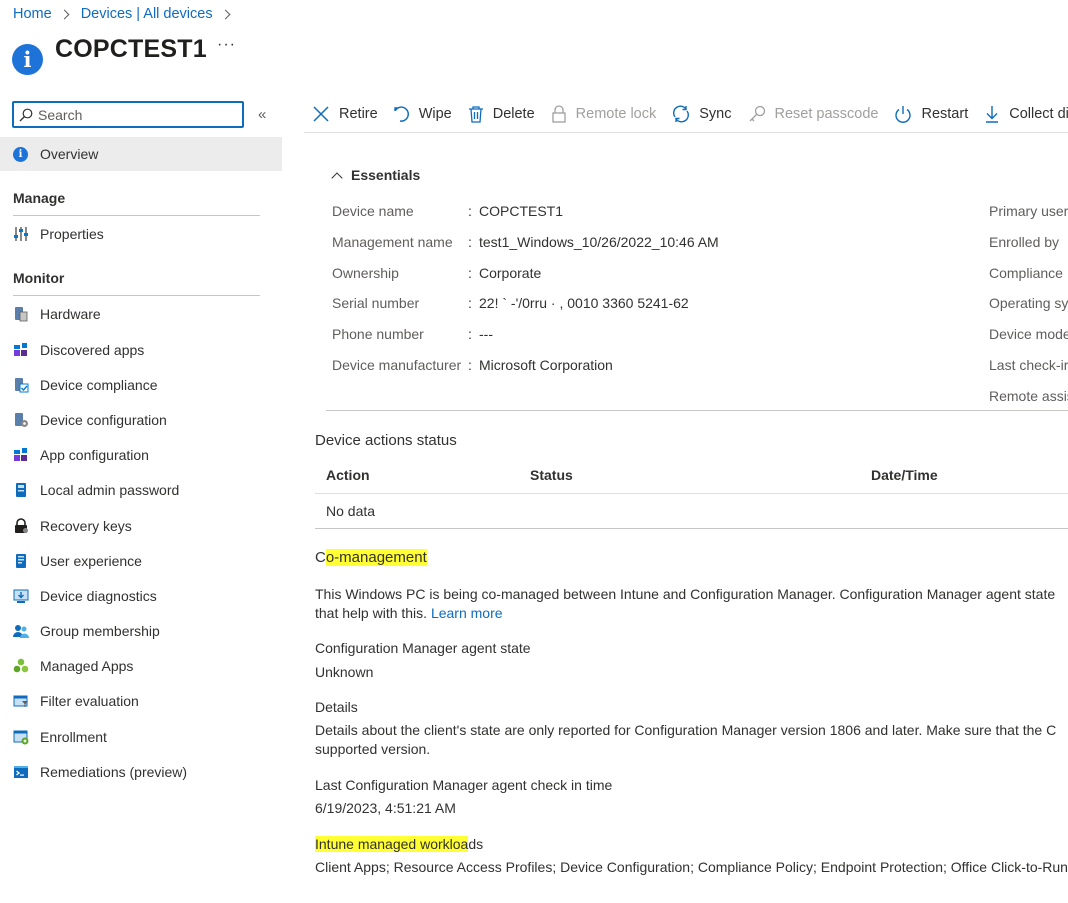 This screenshot has height=903, width=1068. Describe the element at coordinates (32, 14) in the screenshot. I see `breadcrumb-home-link: Home` at that location.